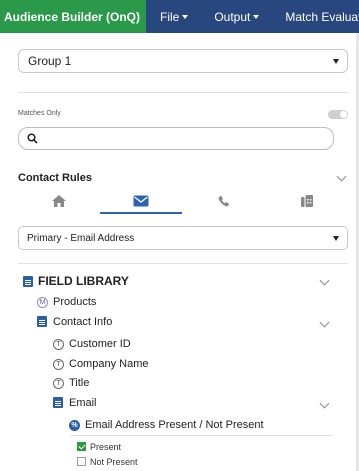 Image resolution: width=359 pixels, height=471 pixels. What do you see at coordinates (106, 447) in the screenshot?
I see `present-label: Present` at bounding box center [106, 447].